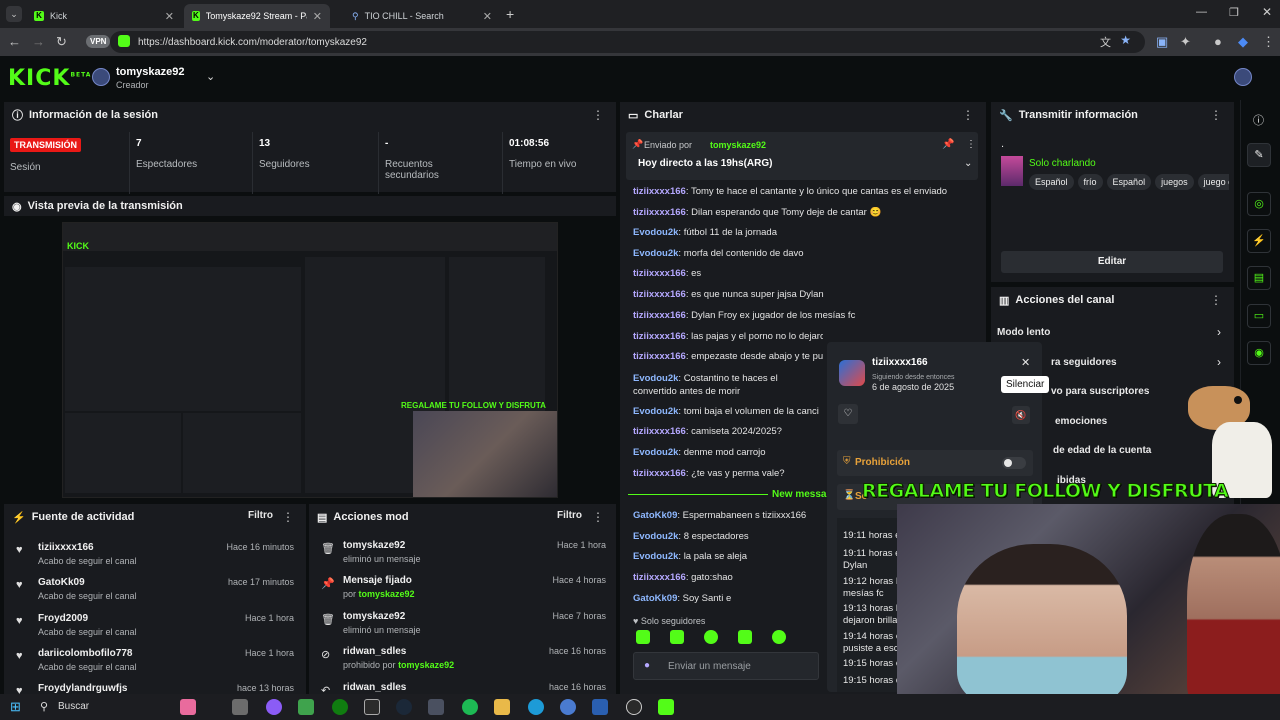  I want to click on chat-options-icon: ⋮, so click(968, 115).